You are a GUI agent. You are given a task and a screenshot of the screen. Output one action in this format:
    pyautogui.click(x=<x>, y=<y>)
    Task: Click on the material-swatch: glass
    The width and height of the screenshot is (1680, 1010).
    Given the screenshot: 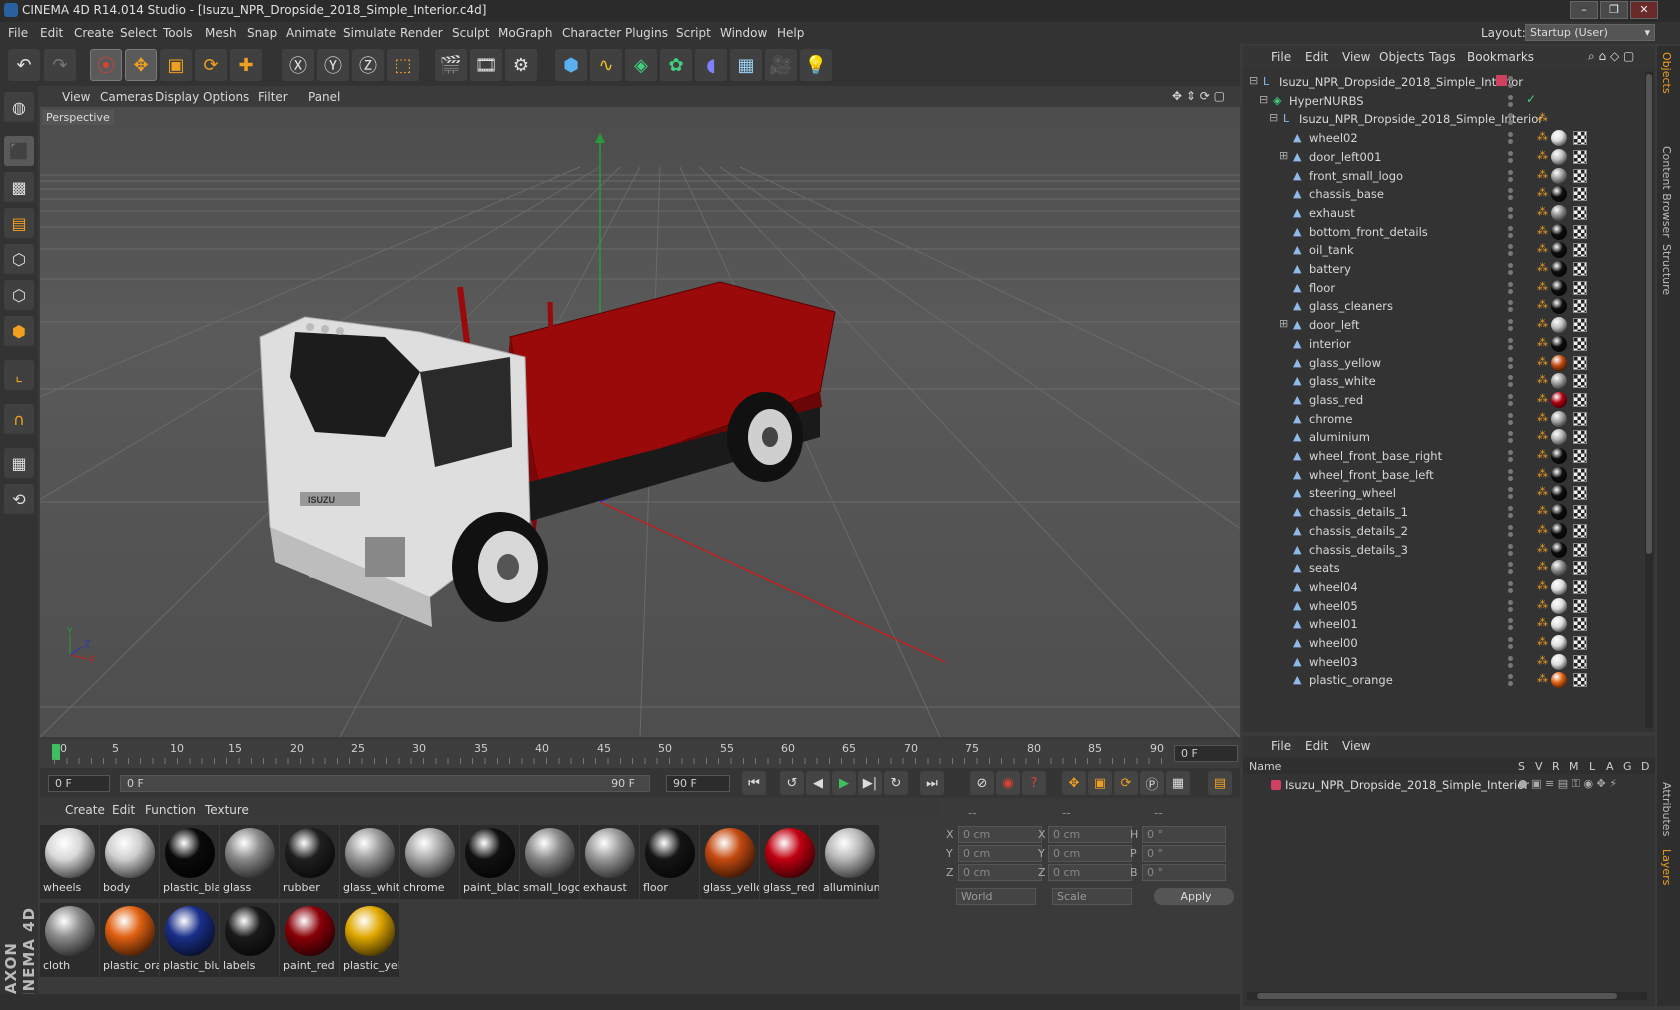 What is the action you would take?
    pyautogui.click(x=249, y=862)
    